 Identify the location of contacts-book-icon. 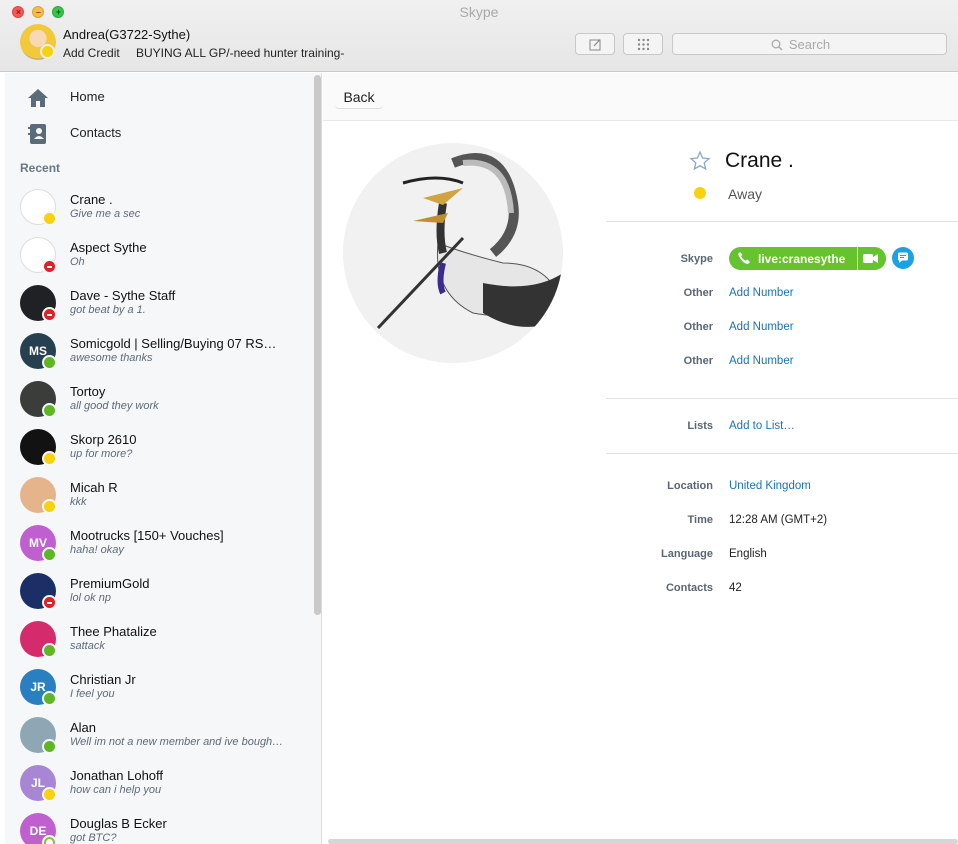
(37, 134).